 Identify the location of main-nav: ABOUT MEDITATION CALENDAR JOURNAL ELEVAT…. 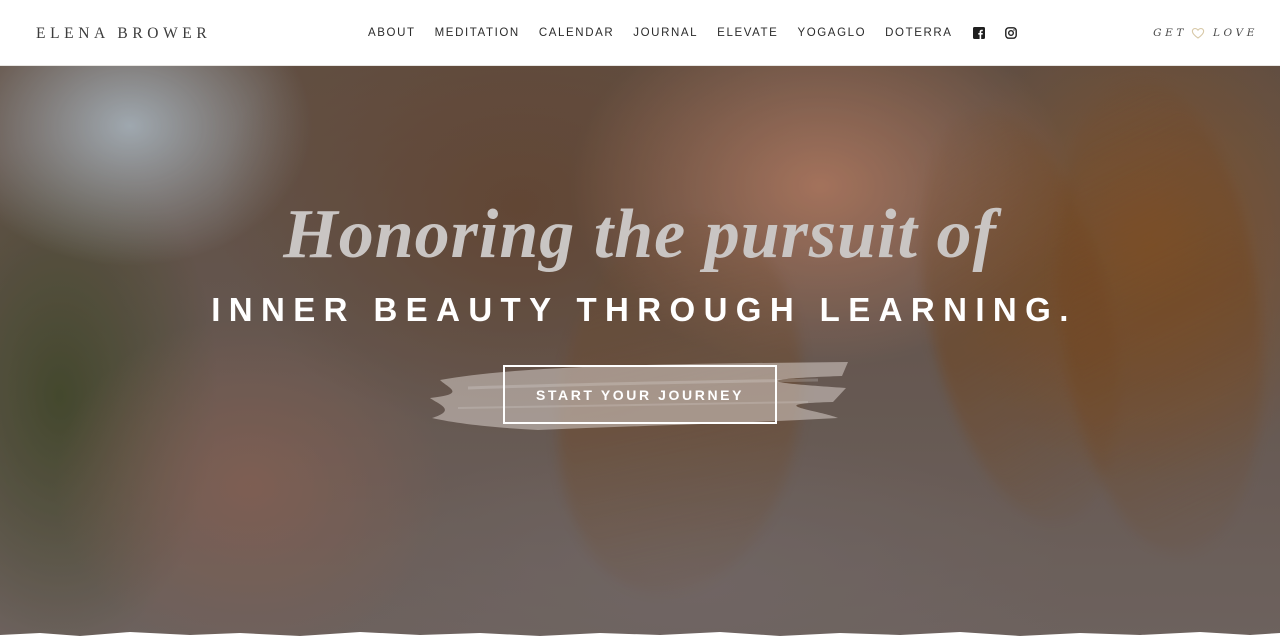
(702, 33).